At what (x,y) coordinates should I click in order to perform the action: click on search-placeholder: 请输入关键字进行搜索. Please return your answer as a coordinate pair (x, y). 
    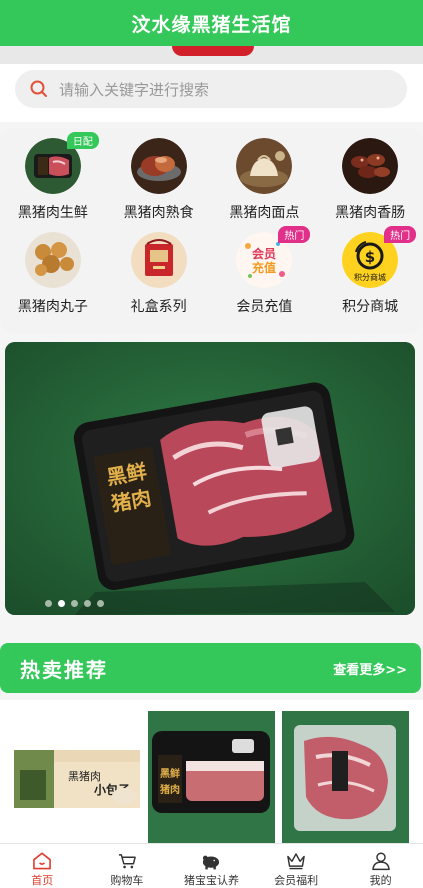
    Looking at the image, I should click on (134, 89).